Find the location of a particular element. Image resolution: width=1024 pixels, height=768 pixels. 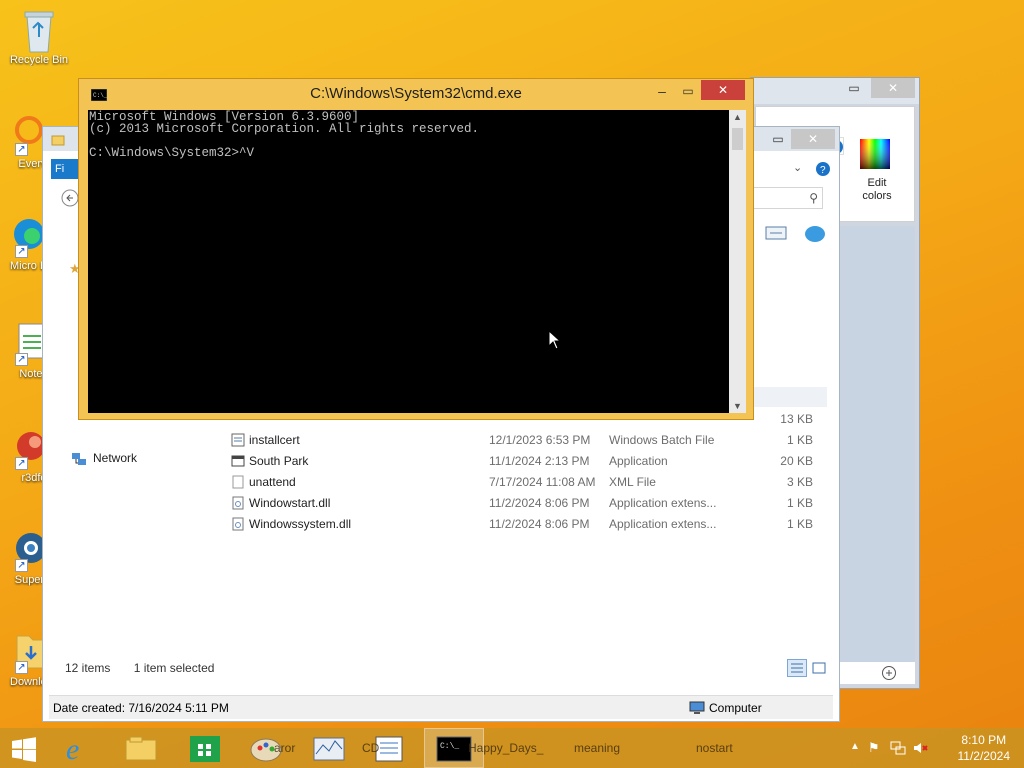

taskbar-store is located at coordinates (206, 748).